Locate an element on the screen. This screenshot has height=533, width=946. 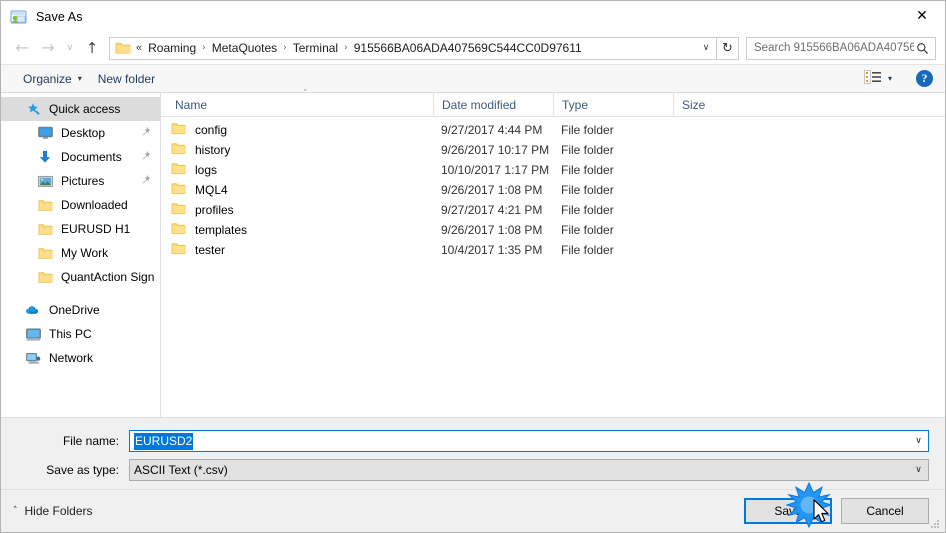
file-name-value: EURUSD2 is located at coordinates (519, 441).